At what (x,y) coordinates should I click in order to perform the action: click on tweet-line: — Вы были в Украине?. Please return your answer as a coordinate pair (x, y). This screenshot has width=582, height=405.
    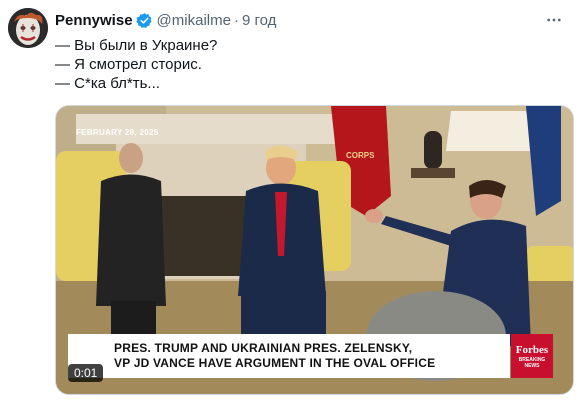
    Looking at the image, I should click on (136, 45).